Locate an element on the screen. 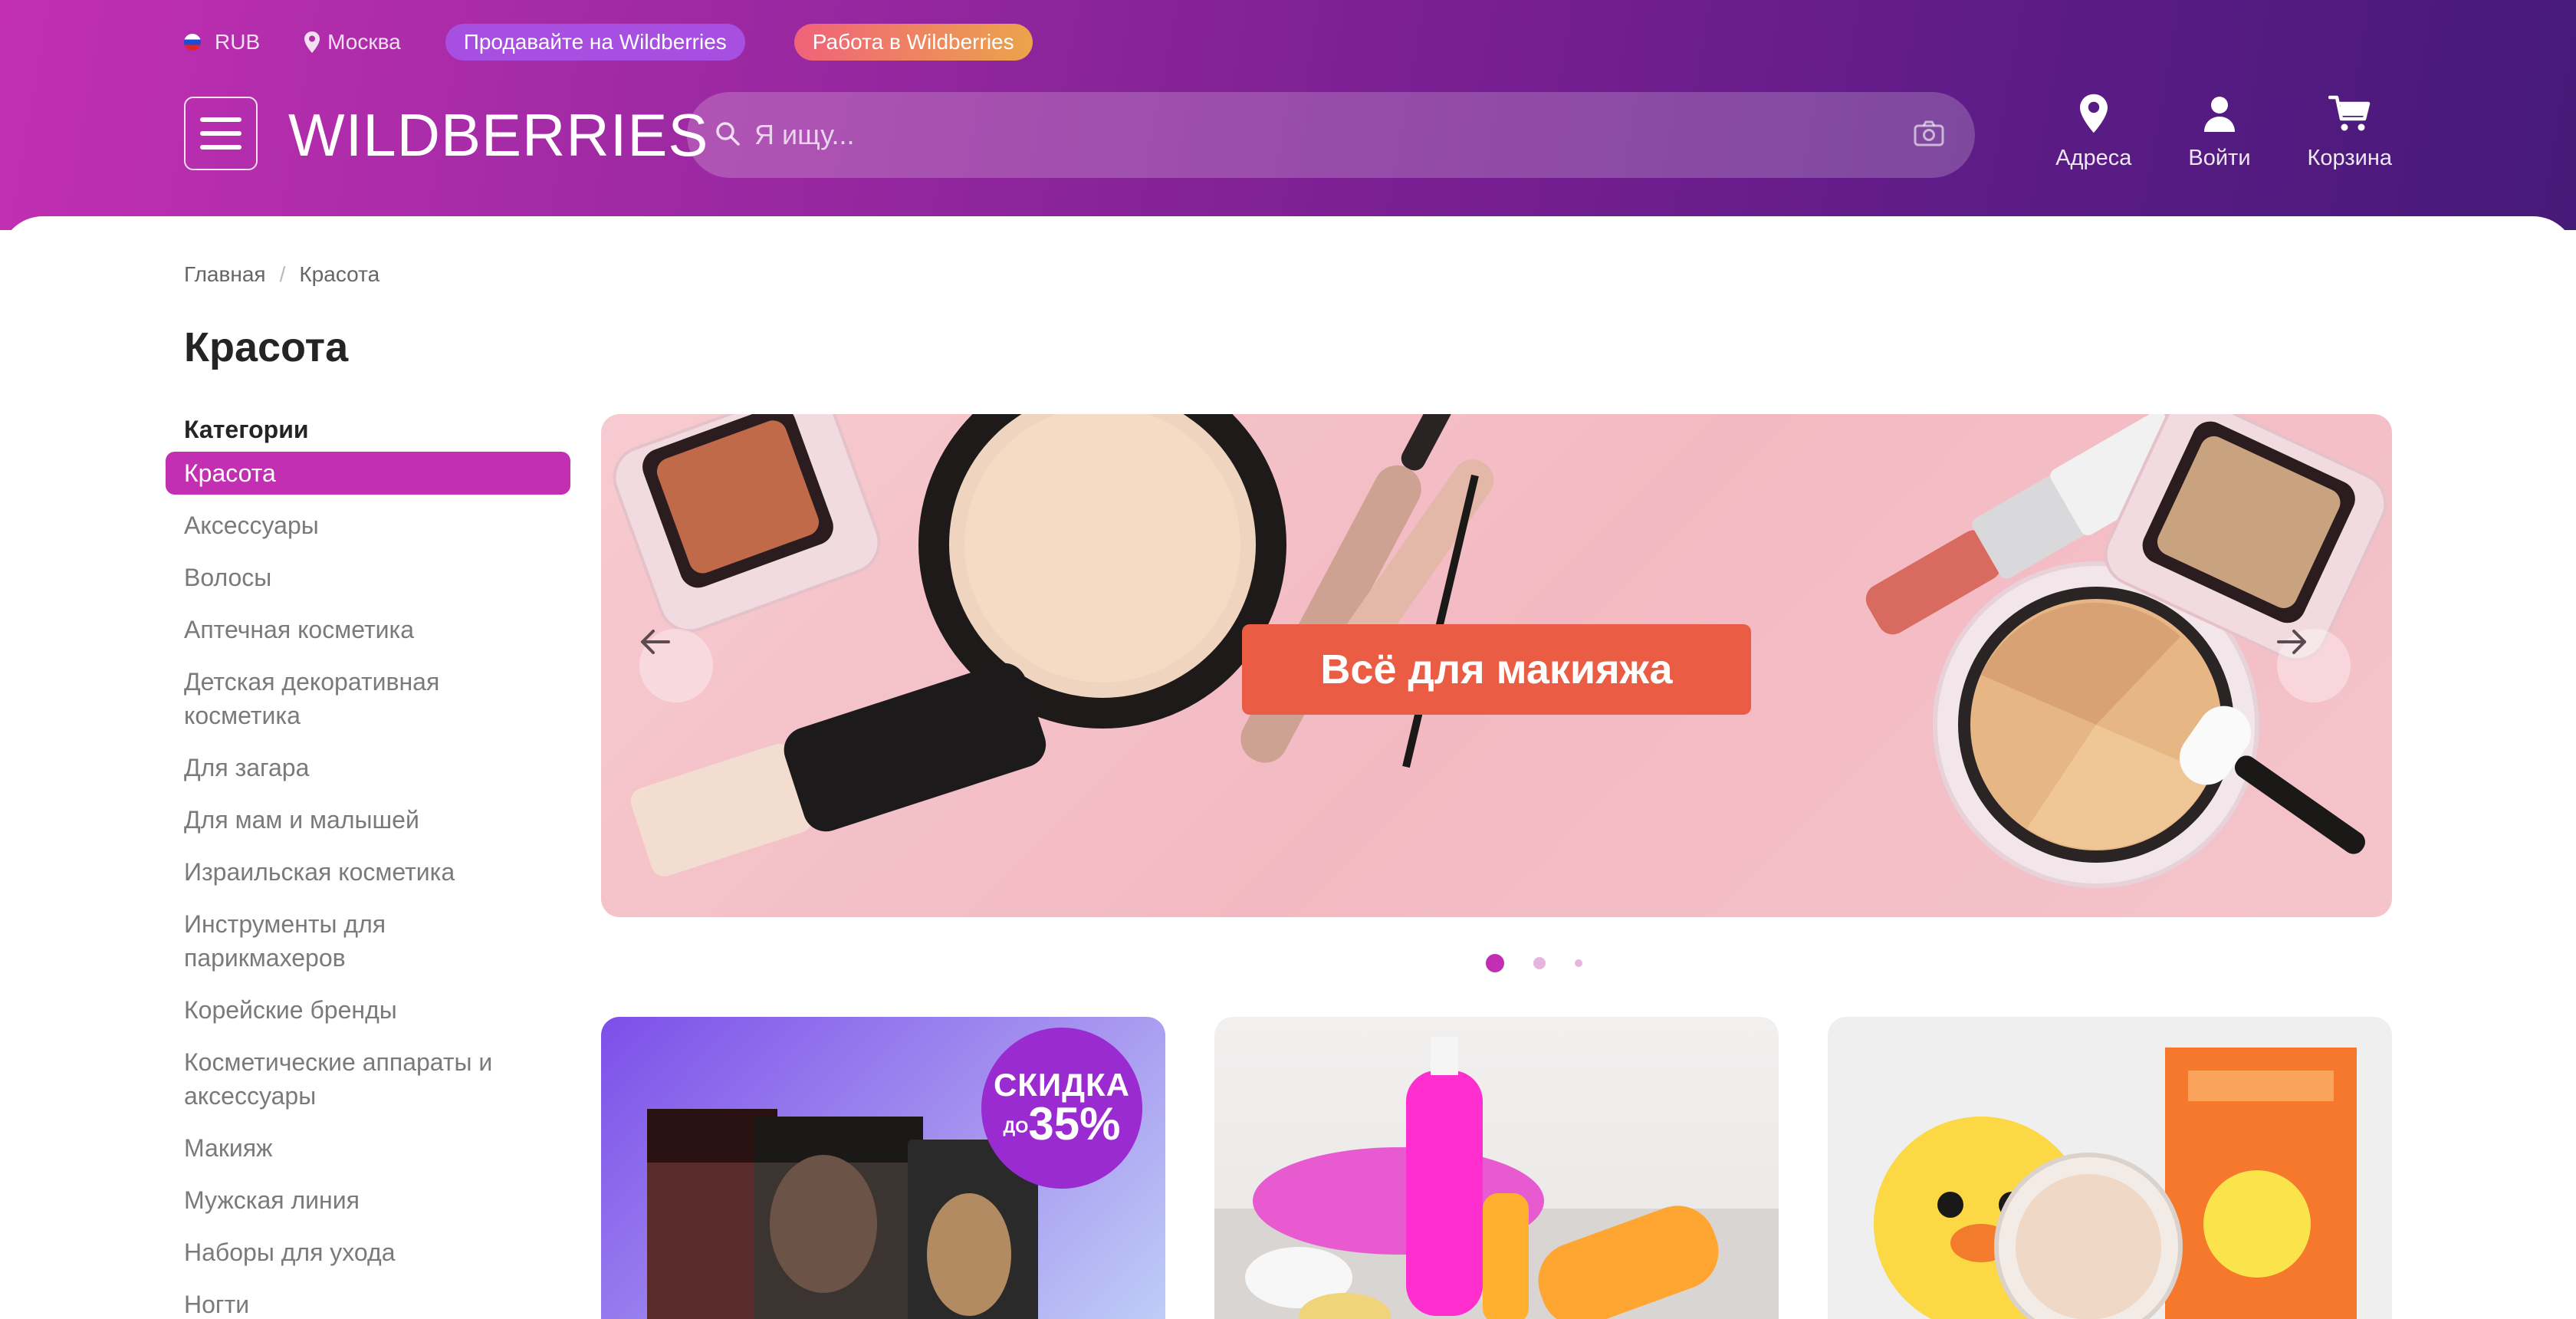 The height and width of the screenshot is (1319, 2576). currency-selector: RUB is located at coordinates (222, 42).